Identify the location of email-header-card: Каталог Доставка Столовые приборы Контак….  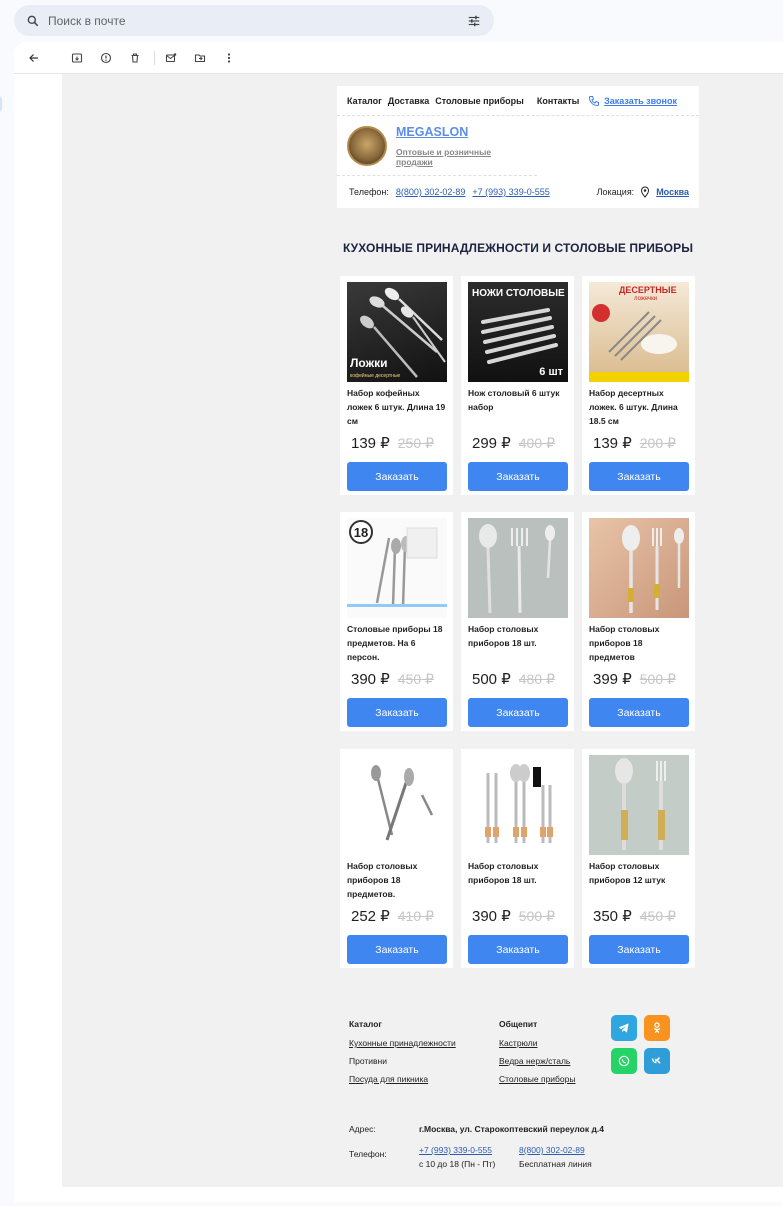
(518, 147).